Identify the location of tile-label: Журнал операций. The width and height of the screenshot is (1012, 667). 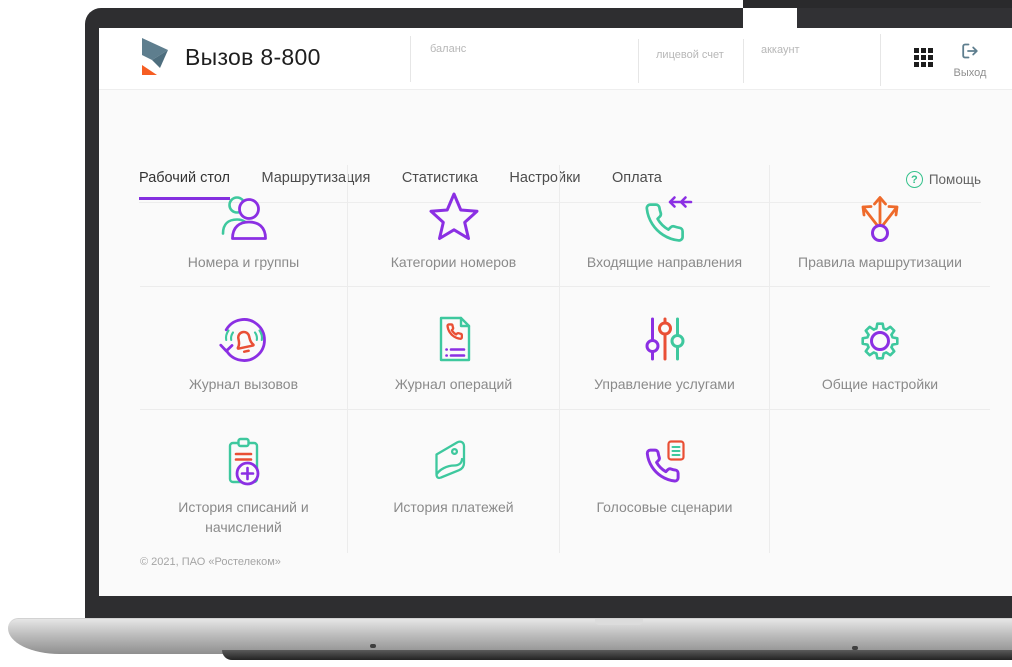
(453, 384).